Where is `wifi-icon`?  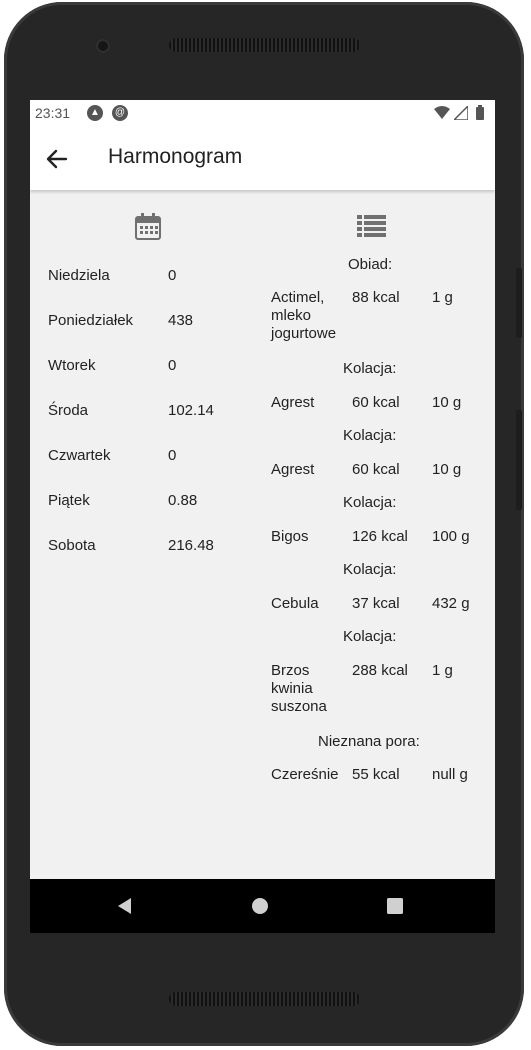
wifi-icon is located at coordinates (442, 112).